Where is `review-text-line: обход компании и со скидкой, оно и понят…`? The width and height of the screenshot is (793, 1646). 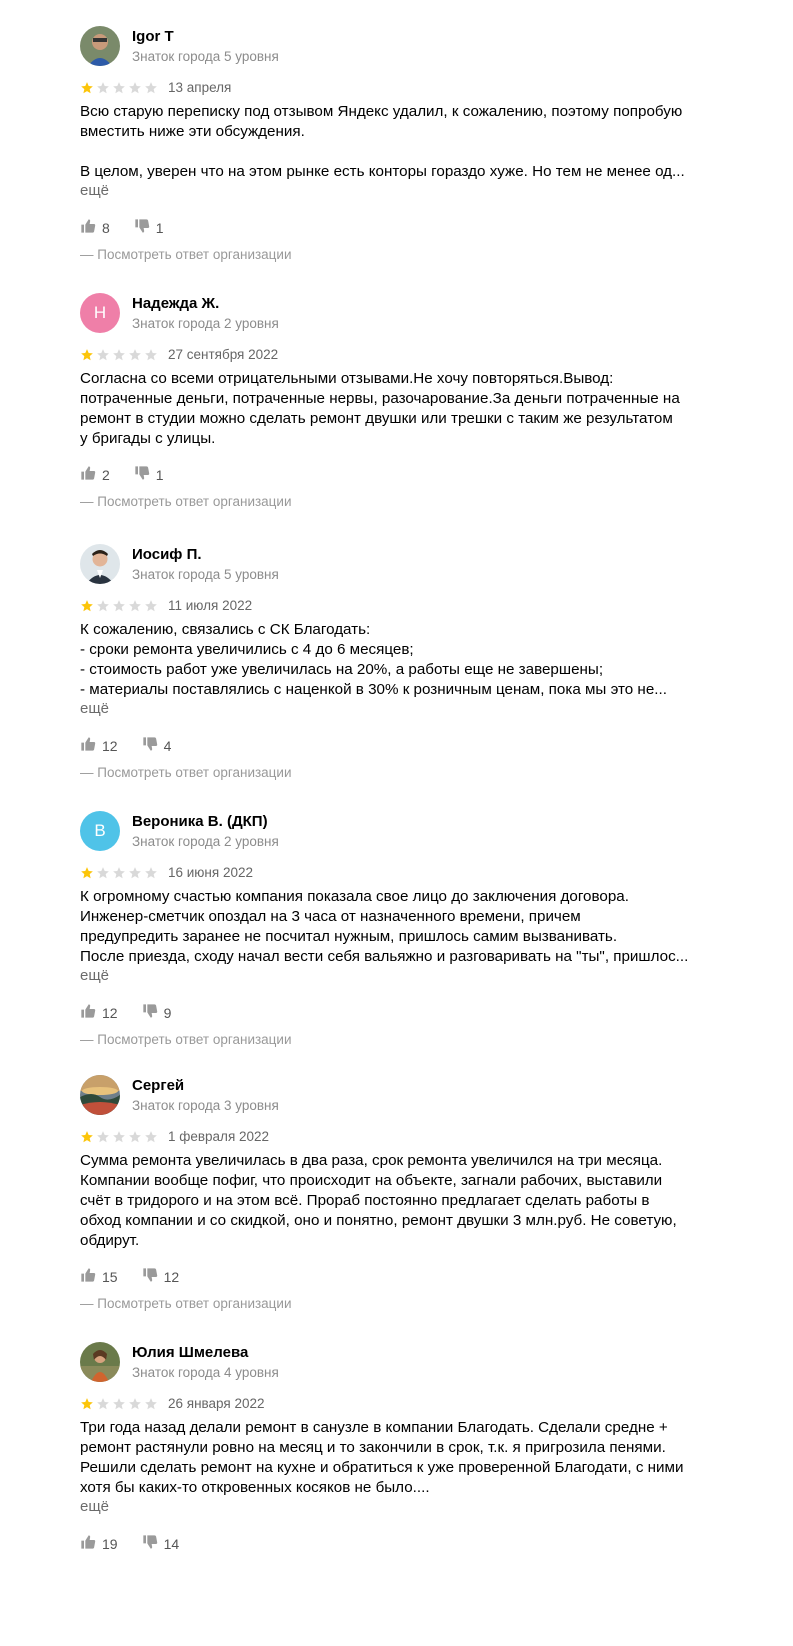
review-text-line: обход компании и со скидкой, оно и понят… is located at coordinates (378, 1220).